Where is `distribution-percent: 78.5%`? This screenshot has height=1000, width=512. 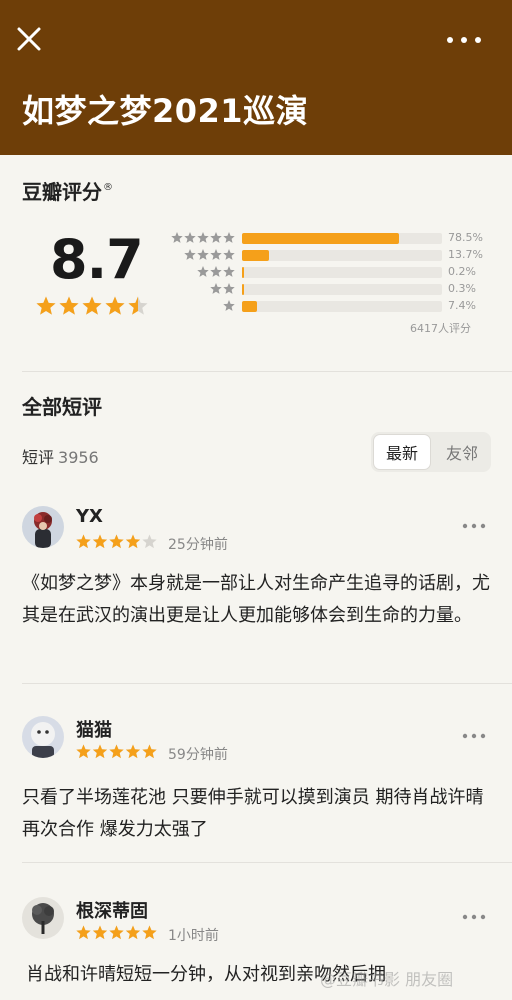 distribution-percent: 78.5% is located at coordinates (465, 237).